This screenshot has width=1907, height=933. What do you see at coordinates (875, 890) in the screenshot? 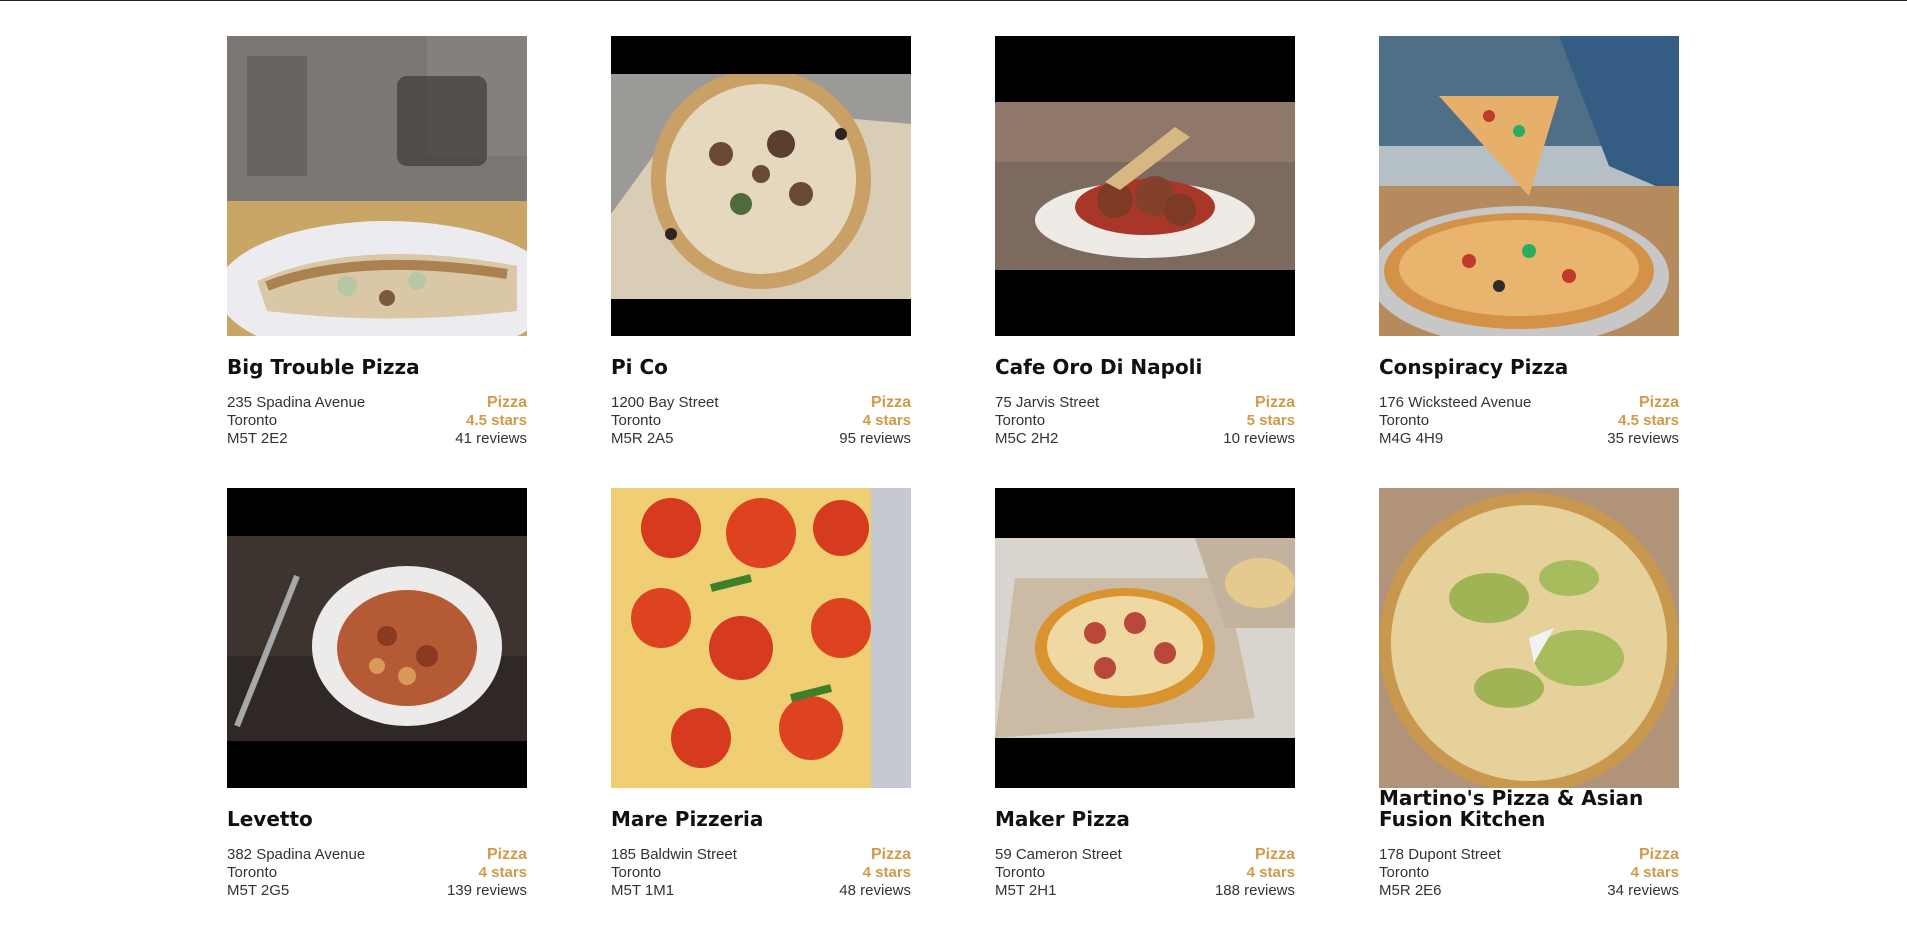
I see `review-count: 48 reviews` at bounding box center [875, 890].